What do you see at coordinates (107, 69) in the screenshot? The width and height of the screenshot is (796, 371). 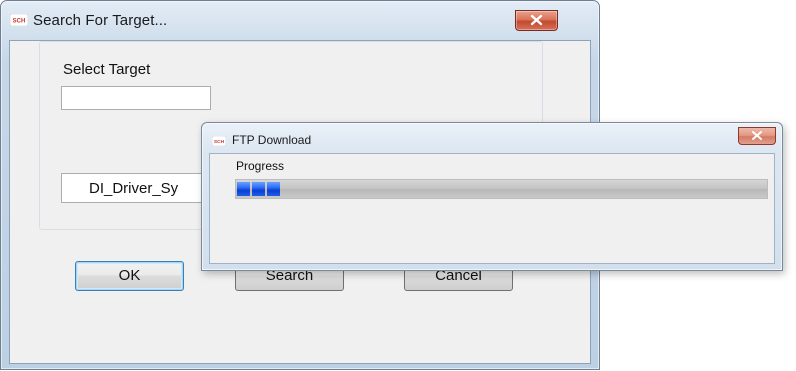 I see `select-target-label: Select Target` at bounding box center [107, 69].